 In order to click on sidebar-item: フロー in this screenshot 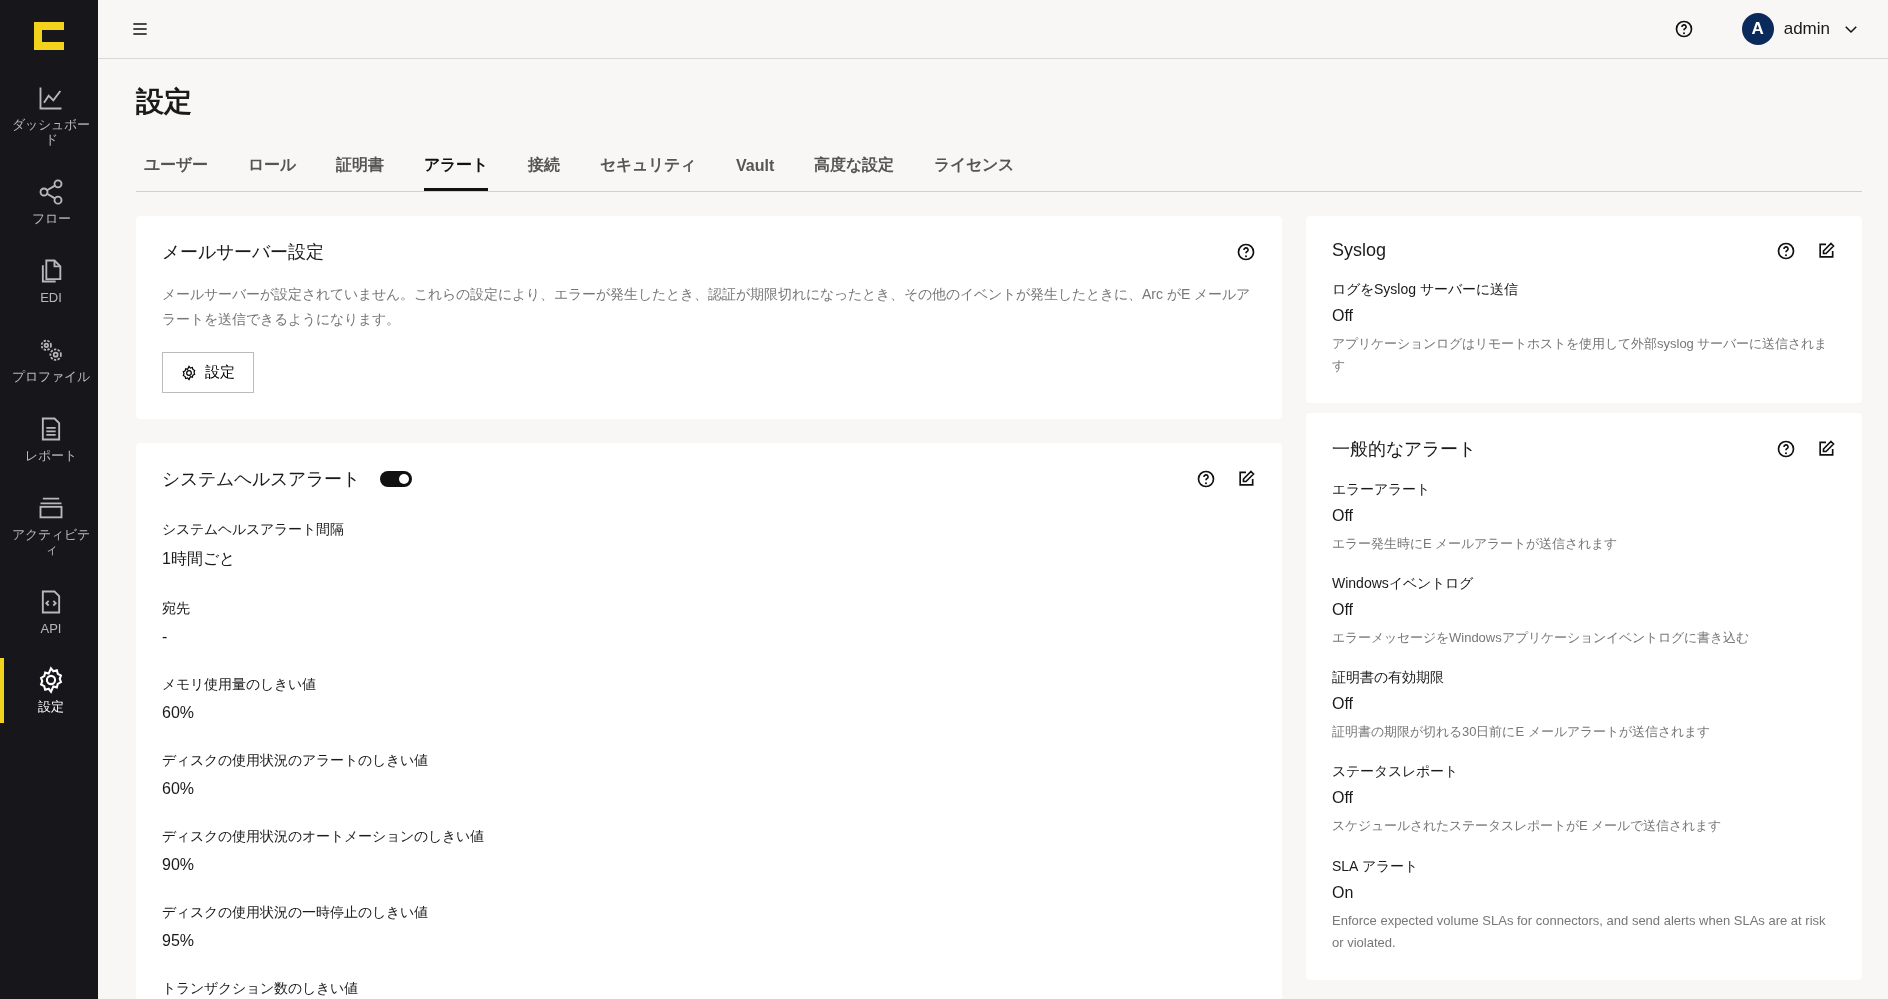, I will do `click(49, 202)`.